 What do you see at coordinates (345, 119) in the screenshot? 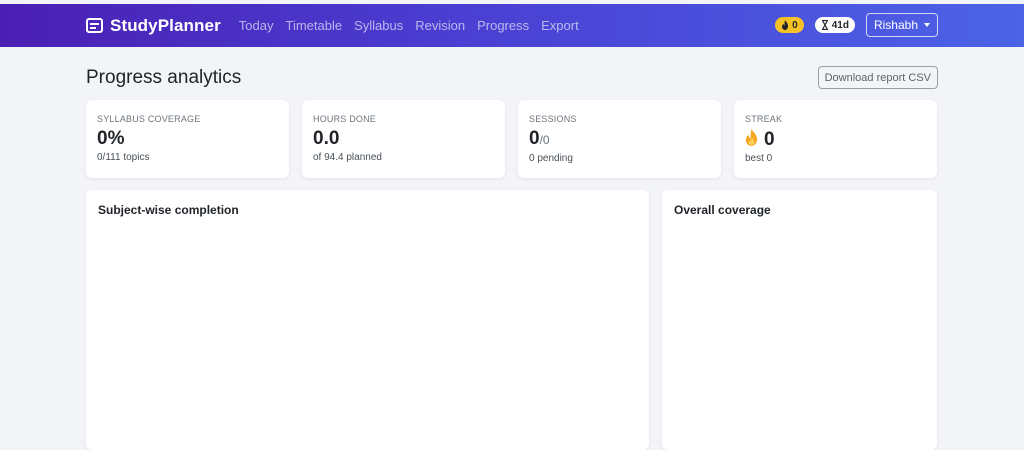
I see `stat-label: HOURS DONE` at bounding box center [345, 119].